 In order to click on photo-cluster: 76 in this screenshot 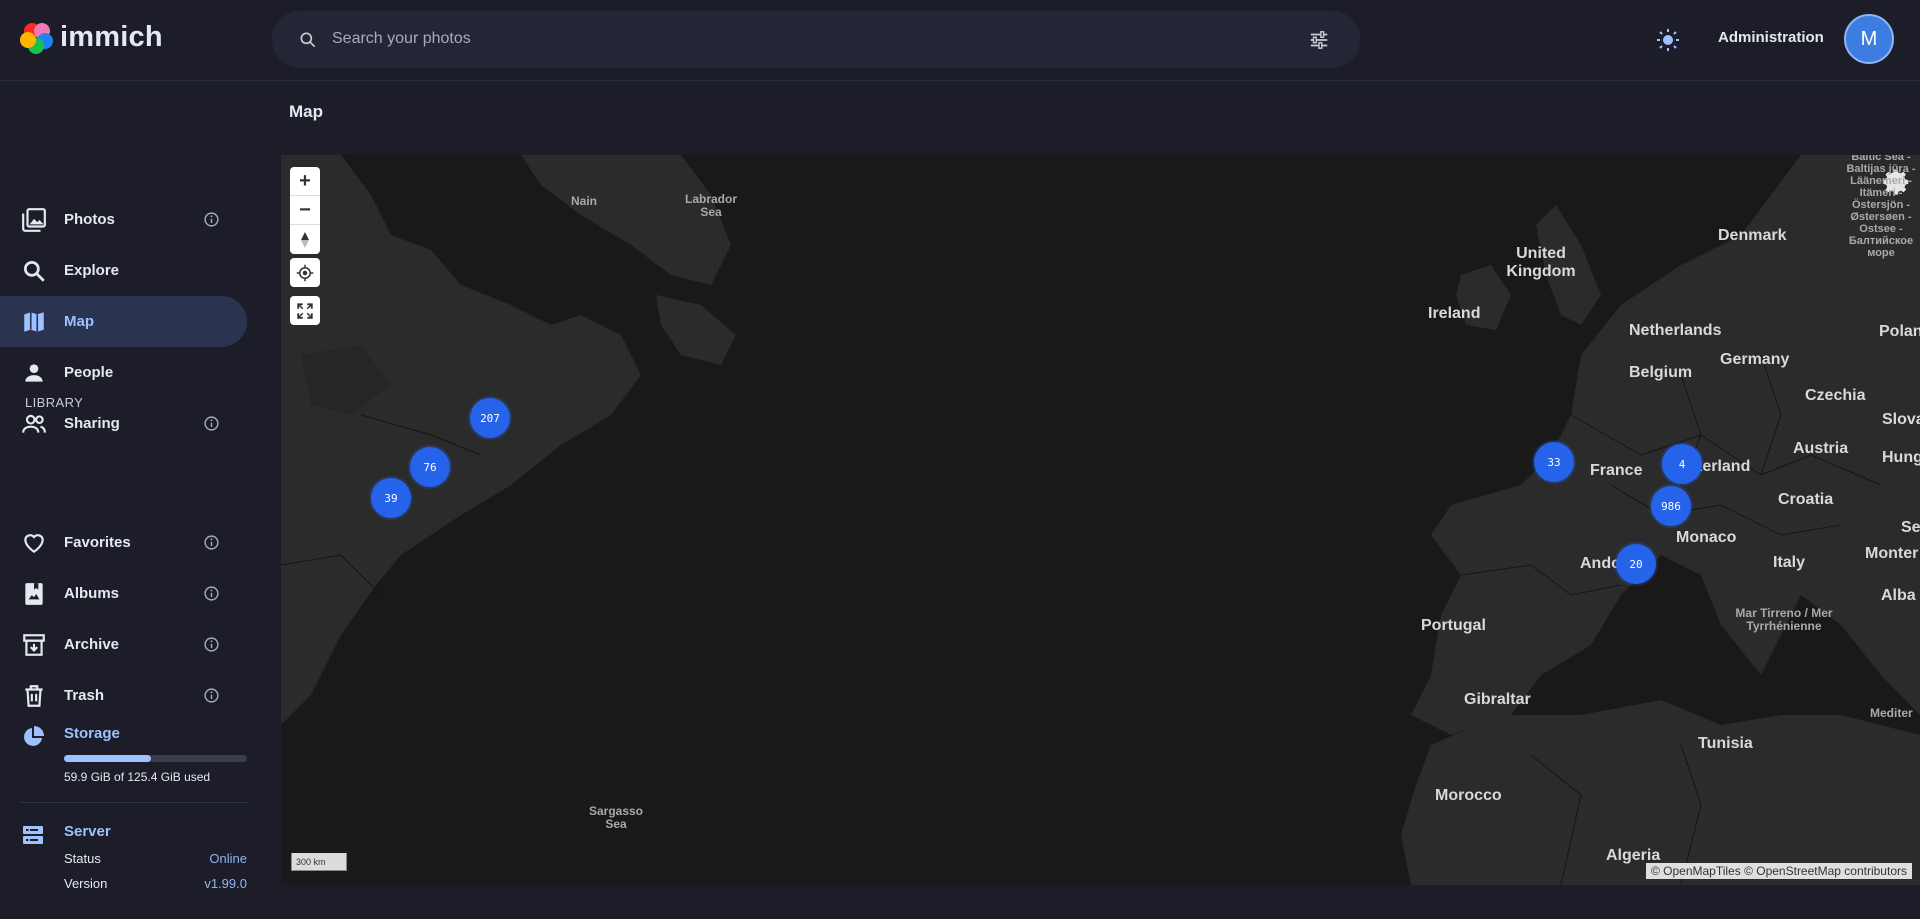, I will do `click(430, 467)`.